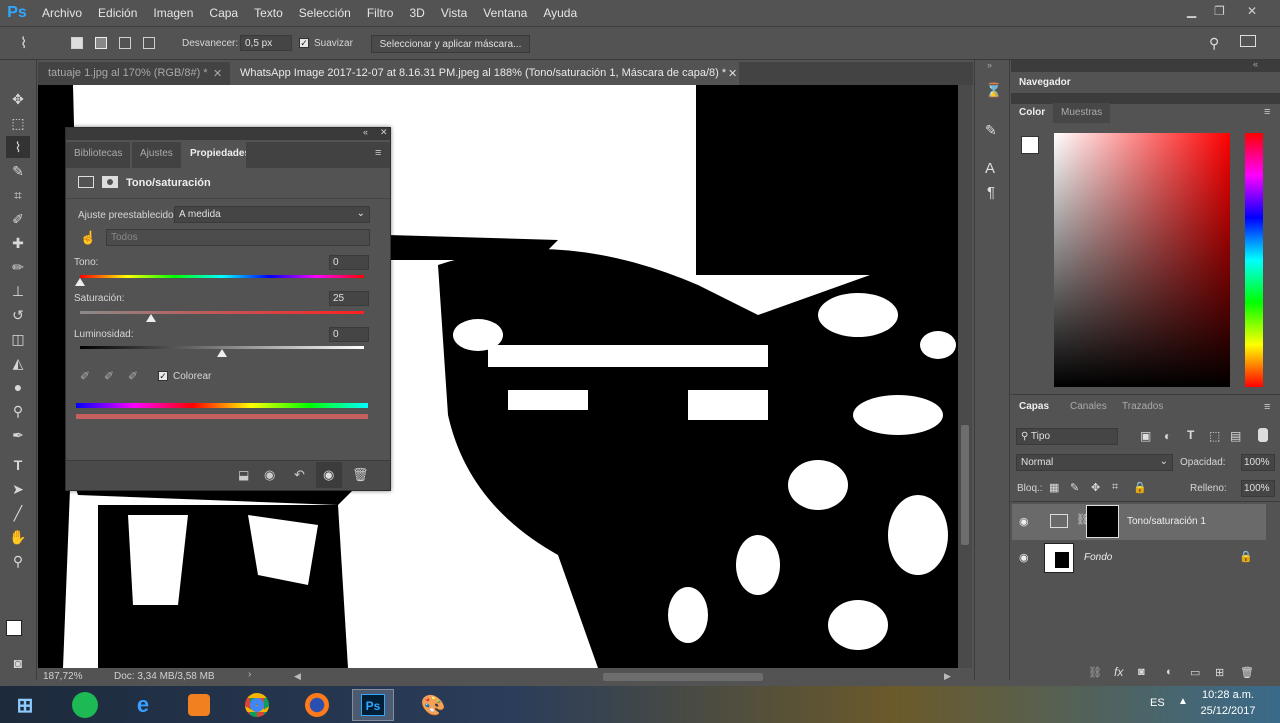 The width and height of the screenshot is (1280, 723). What do you see at coordinates (1140, 487) in the screenshot?
I see `lock-all-icon: 🔒` at bounding box center [1140, 487].